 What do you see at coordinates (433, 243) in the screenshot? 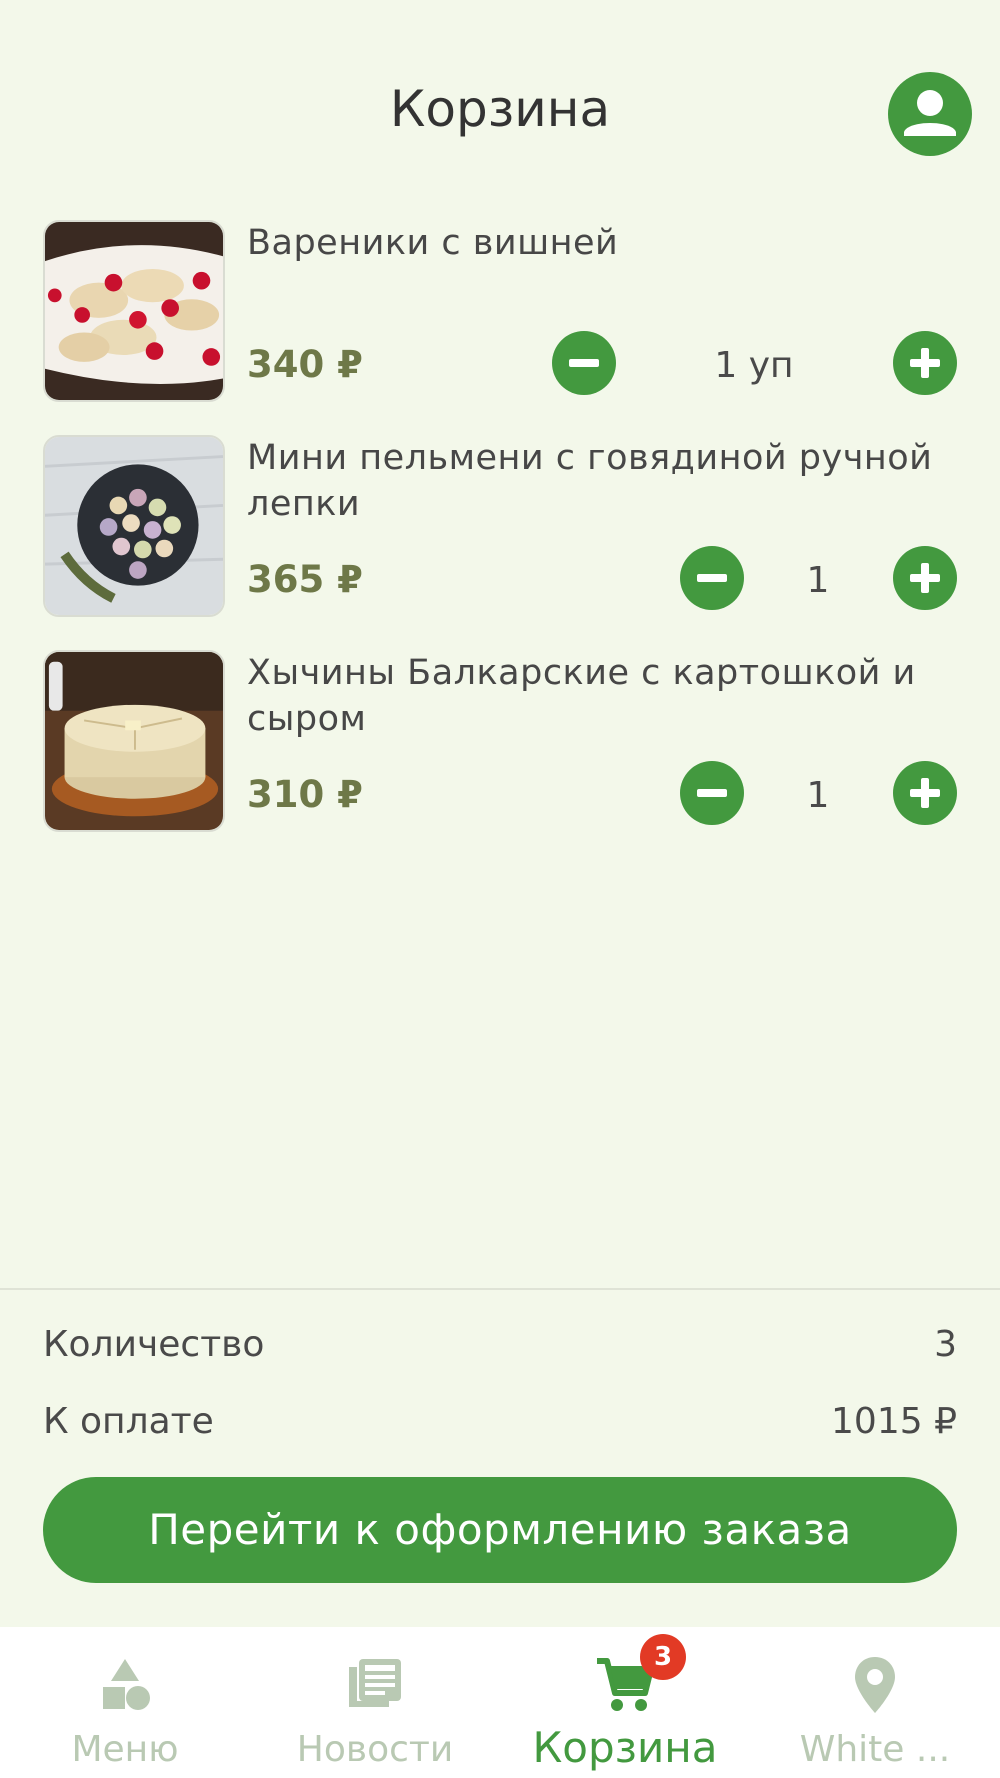
I see `item-name: Вареники с вишней` at bounding box center [433, 243].